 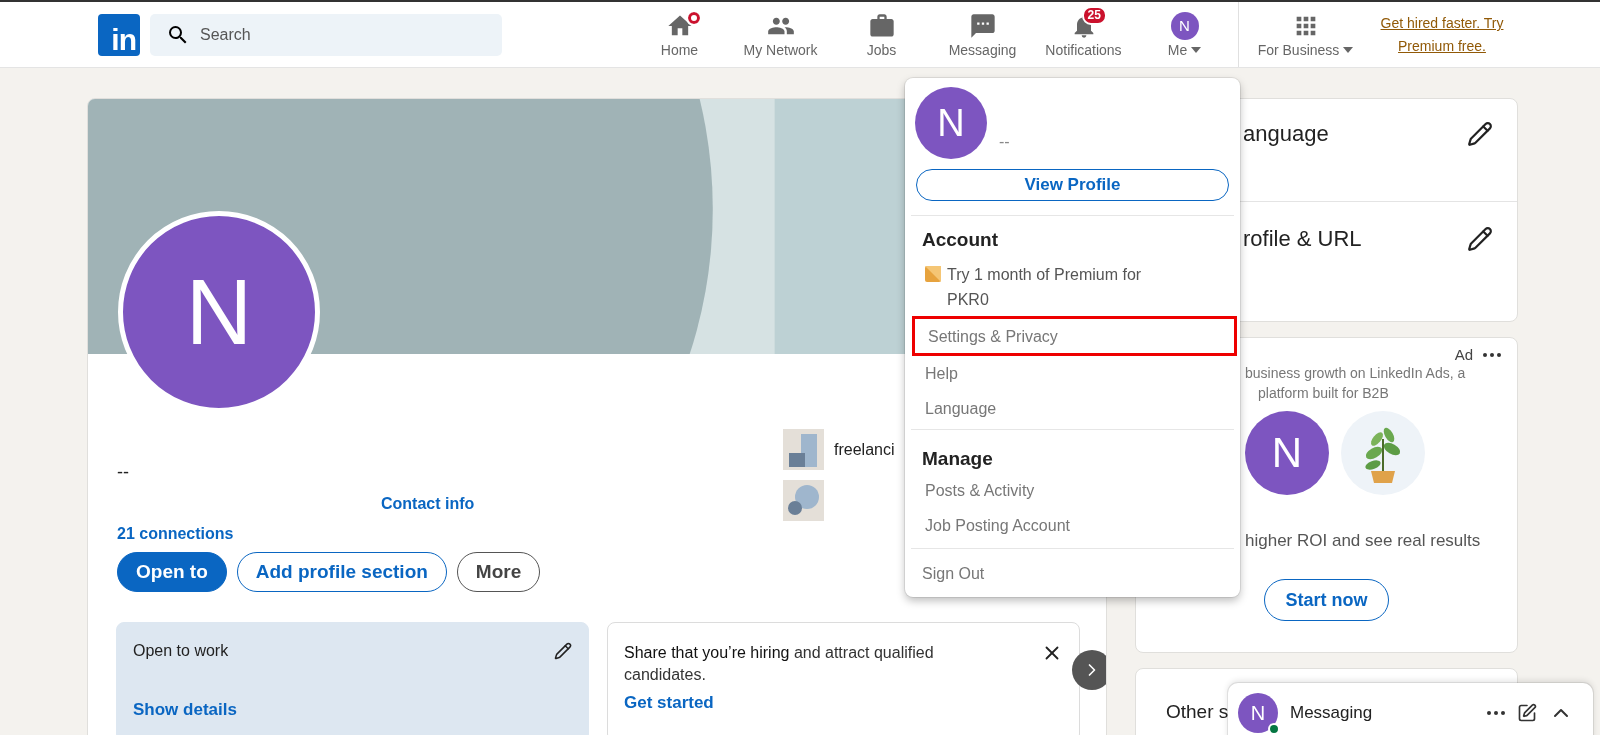 I want to click on compose-icon, so click(x=1527, y=713).